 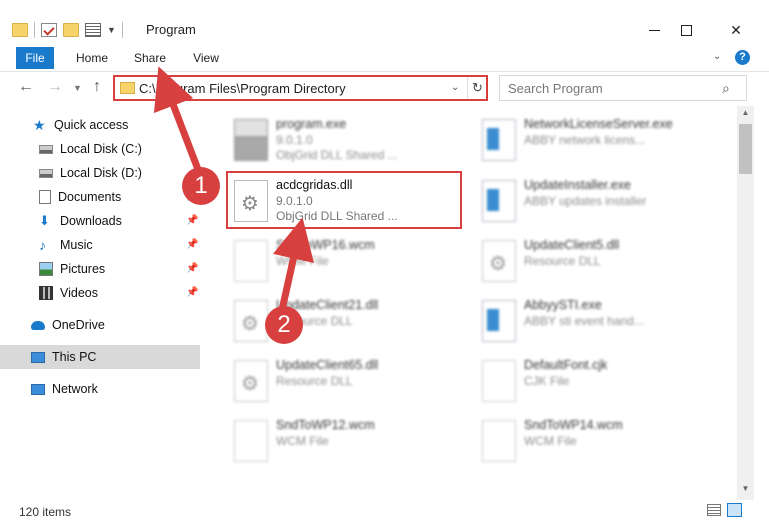 I want to click on sidebar-item-quick-access: ★ Quick access, so click(x=100, y=125).